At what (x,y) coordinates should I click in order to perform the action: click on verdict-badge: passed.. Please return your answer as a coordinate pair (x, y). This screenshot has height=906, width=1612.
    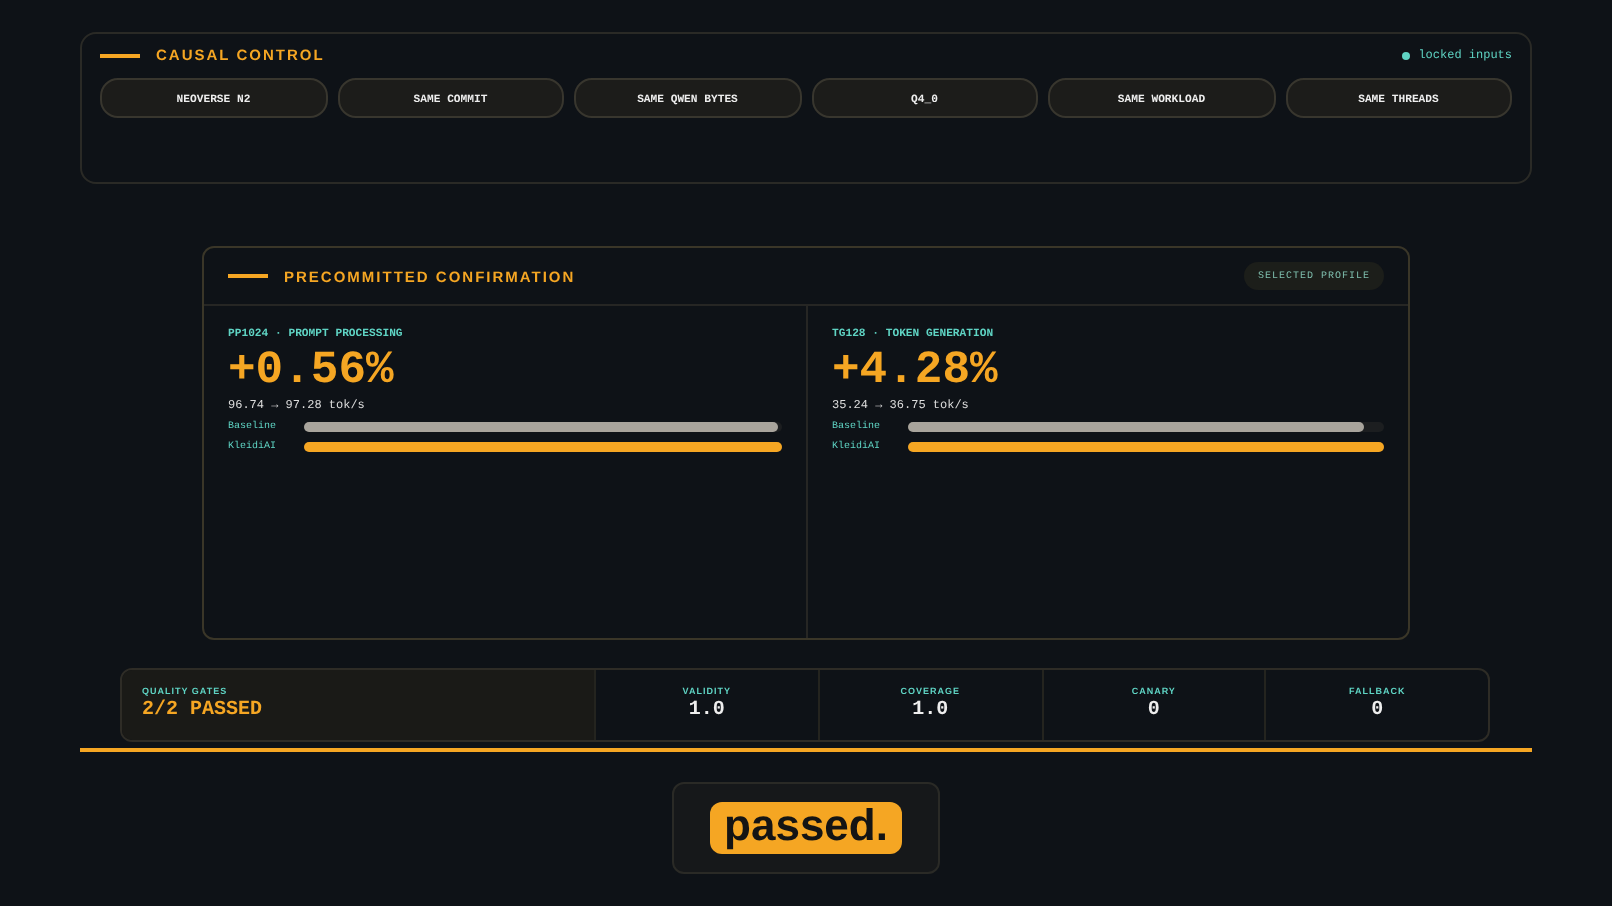
    Looking at the image, I should click on (806, 828).